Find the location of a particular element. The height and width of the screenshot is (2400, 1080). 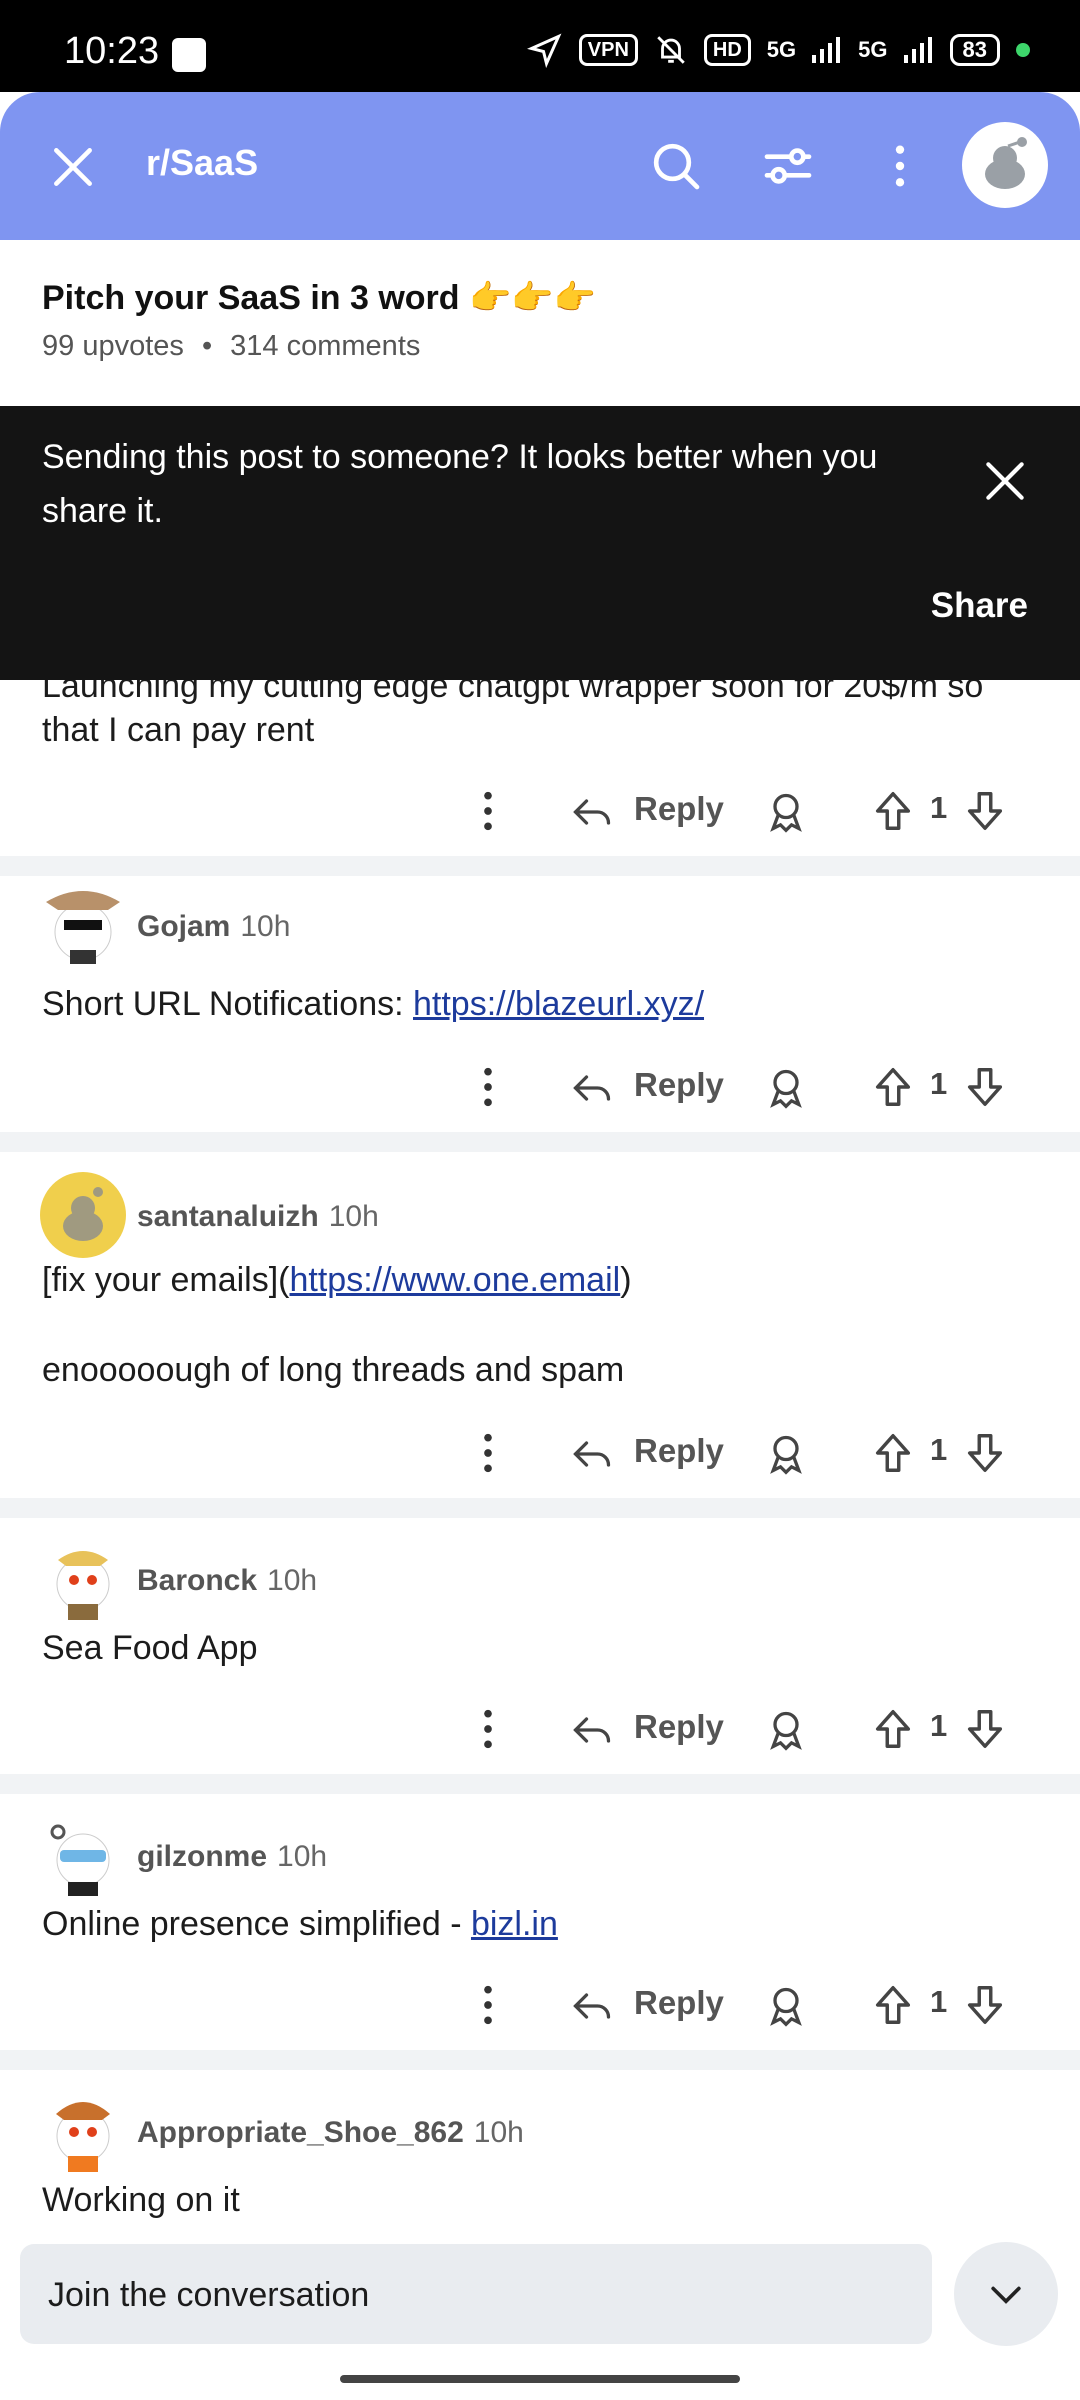

join-conversation-input: Join the conversation is located at coordinates (476, 2294).